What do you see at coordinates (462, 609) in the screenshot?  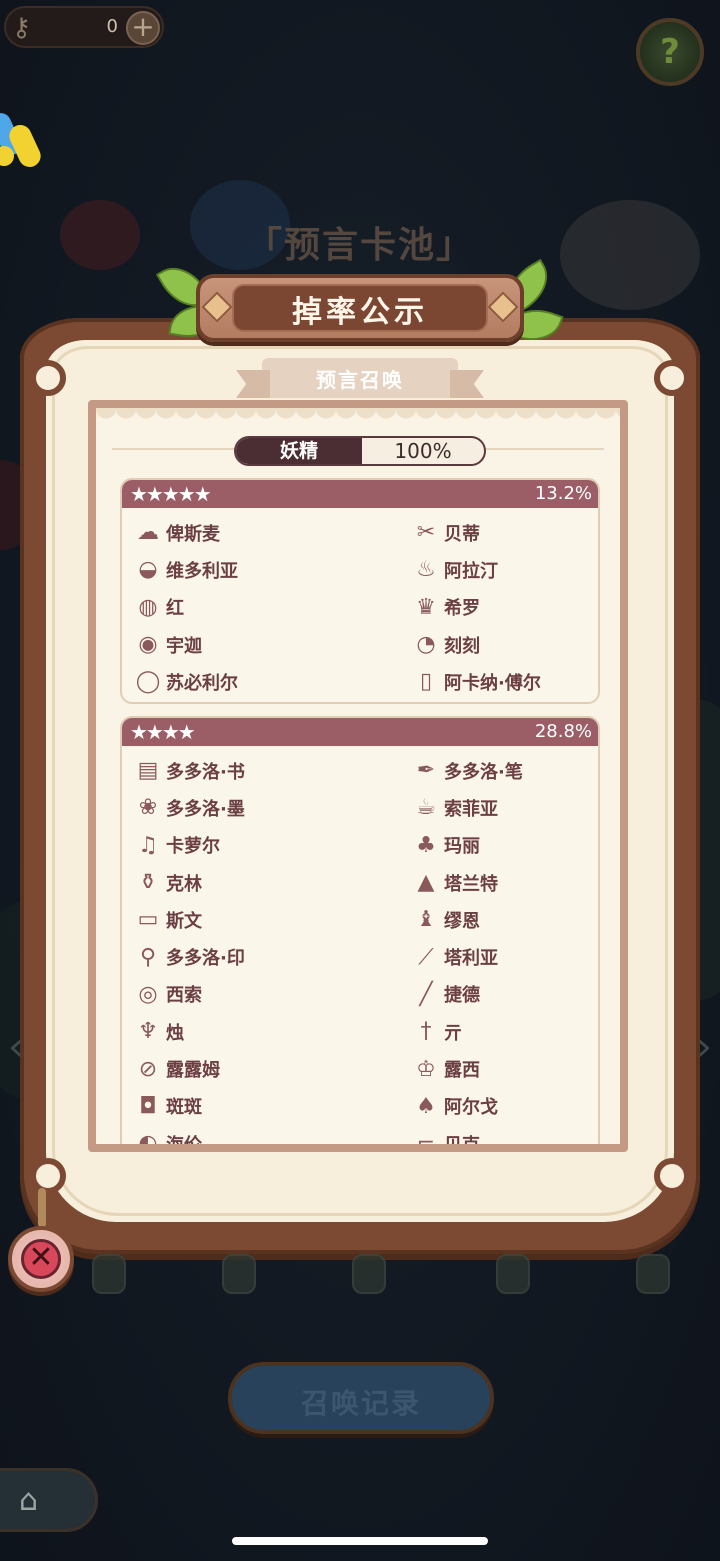 I see `item-name: 希罗` at bounding box center [462, 609].